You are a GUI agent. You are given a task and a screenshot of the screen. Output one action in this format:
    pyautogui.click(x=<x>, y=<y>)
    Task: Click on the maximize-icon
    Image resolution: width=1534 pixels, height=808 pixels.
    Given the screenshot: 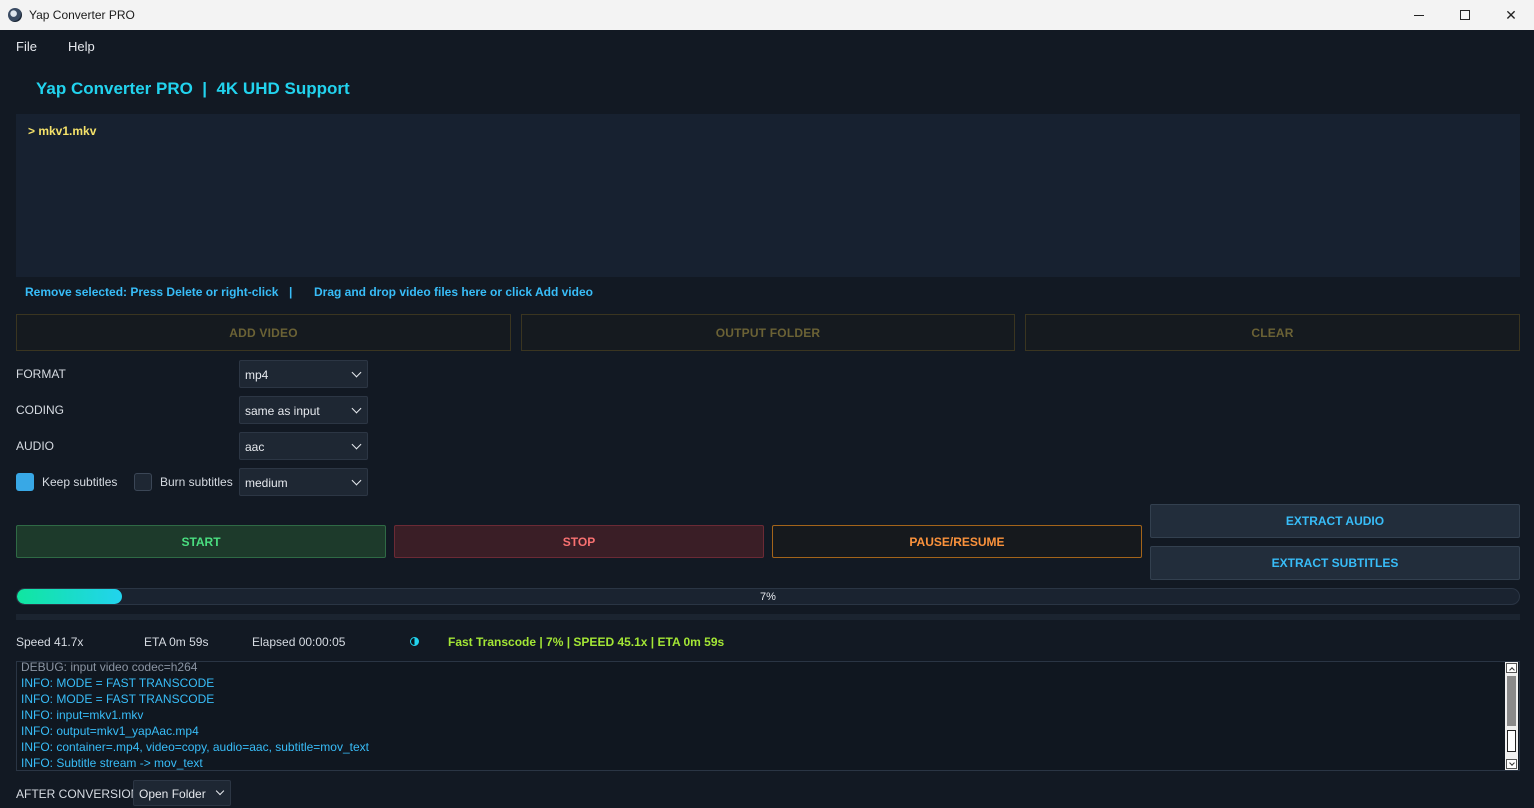 What is the action you would take?
    pyautogui.click(x=1465, y=15)
    